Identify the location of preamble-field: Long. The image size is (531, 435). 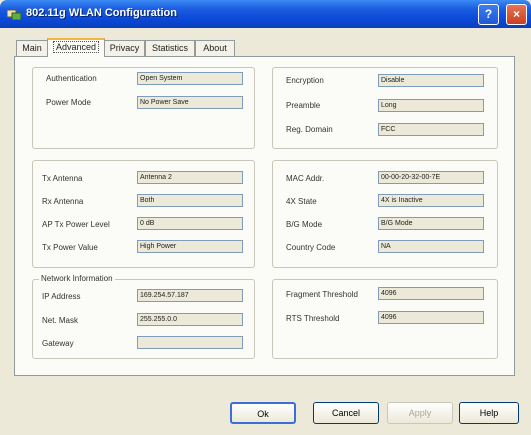
(431, 105).